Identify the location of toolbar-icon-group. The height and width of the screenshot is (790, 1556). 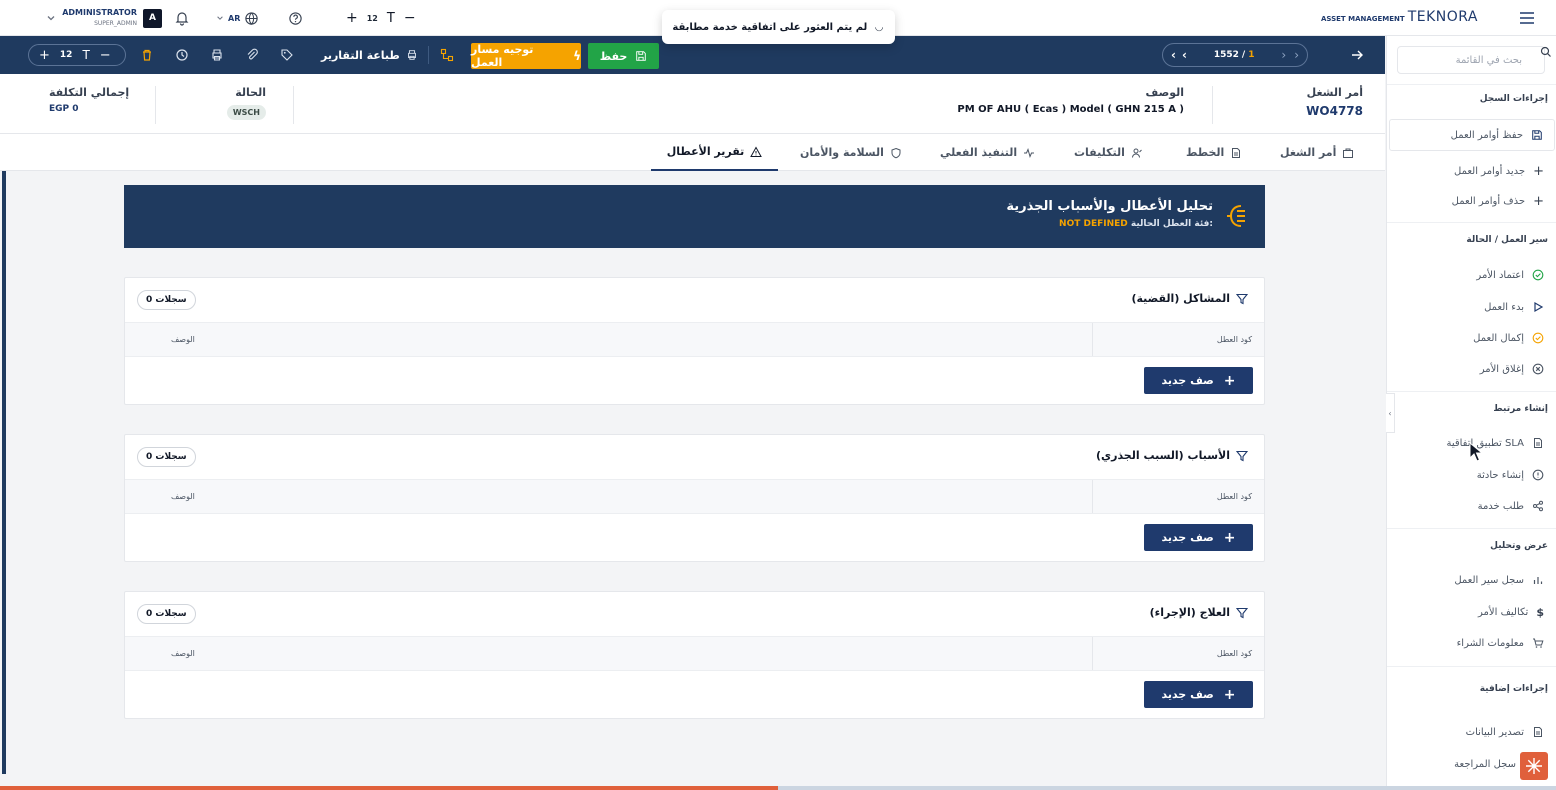
(217, 55).